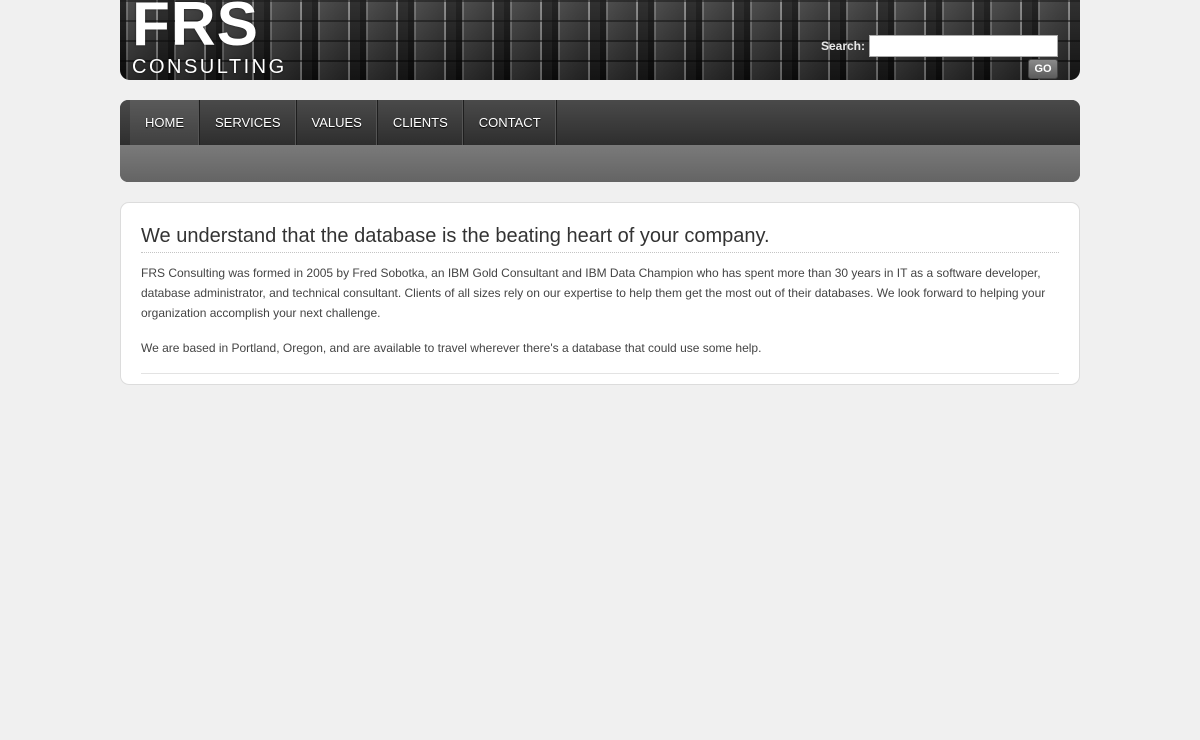  Describe the element at coordinates (337, 122) in the screenshot. I see `nav-item-values: VALUES` at that location.